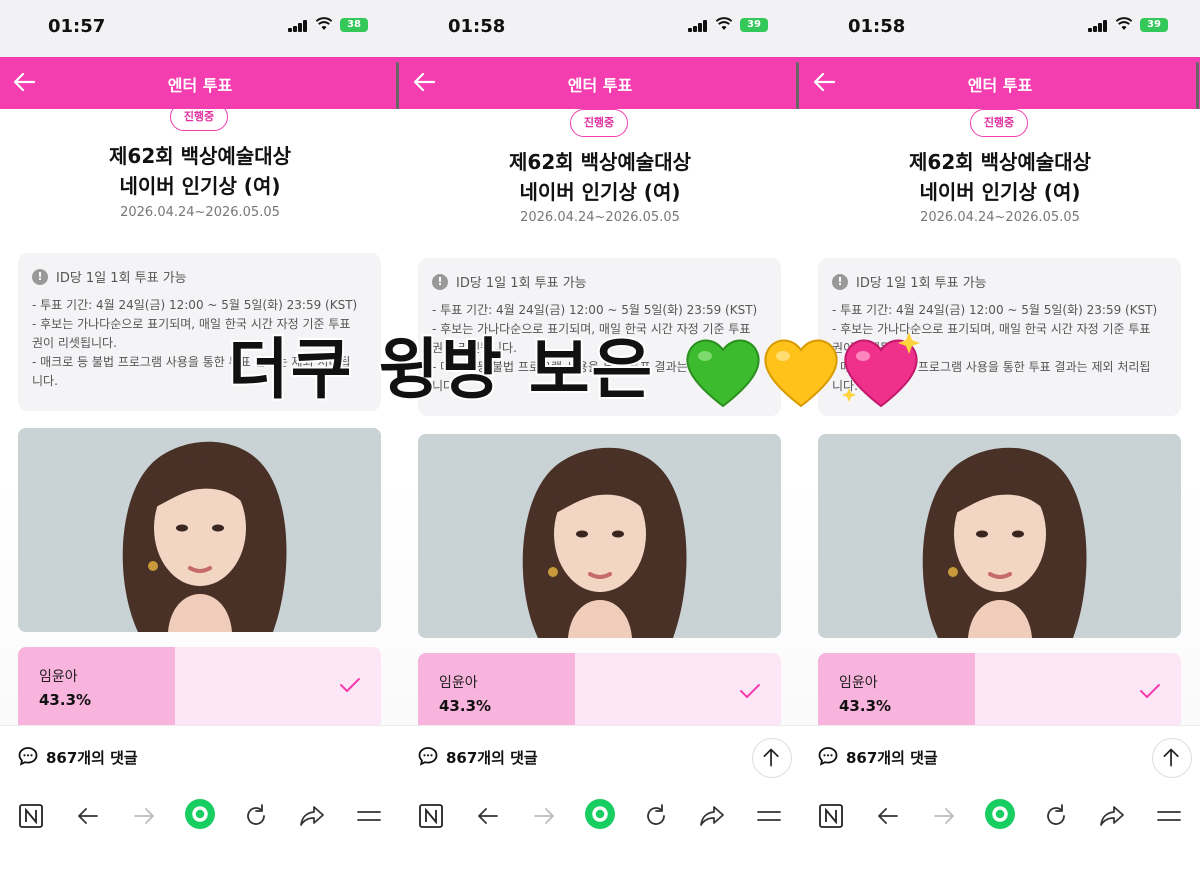 The width and height of the screenshot is (1200, 870). What do you see at coordinates (492, 758) in the screenshot?
I see `comment-count: 867개의 댓글` at bounding box center [492, 758].